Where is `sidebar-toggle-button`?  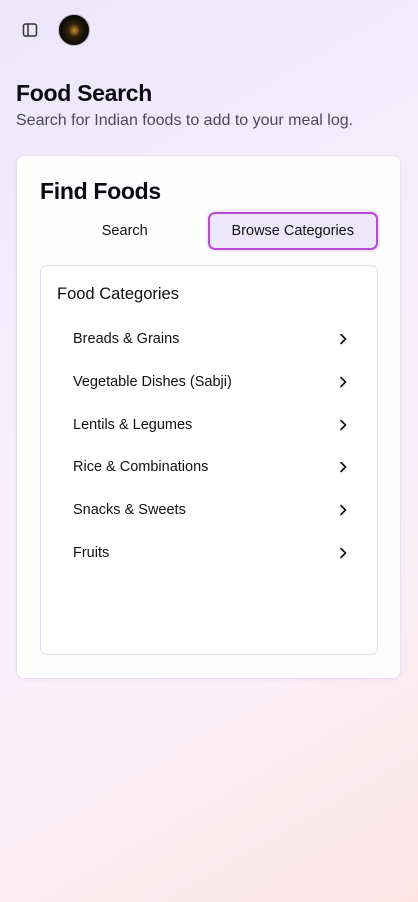 sidebar-toggle-button is located at coordinates (30, 30).